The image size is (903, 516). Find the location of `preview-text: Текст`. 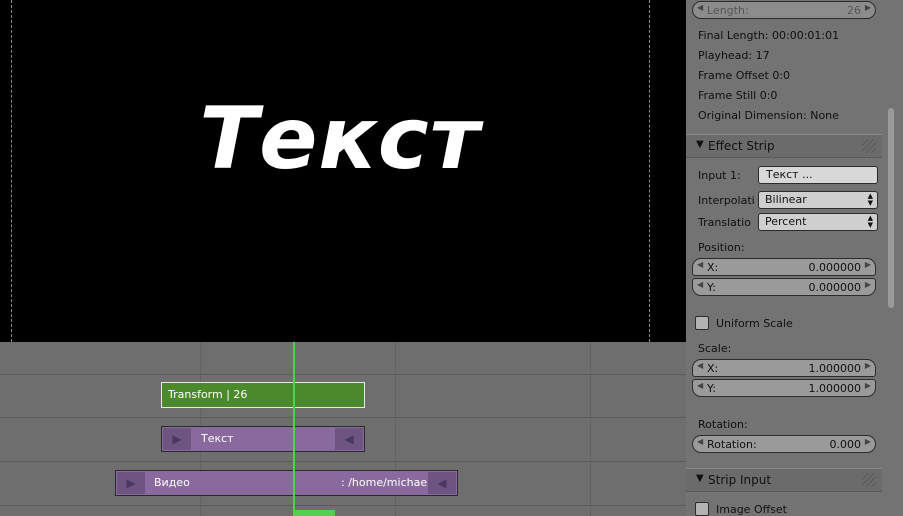

preview-text: Текст is located at coordinates (340, 139).